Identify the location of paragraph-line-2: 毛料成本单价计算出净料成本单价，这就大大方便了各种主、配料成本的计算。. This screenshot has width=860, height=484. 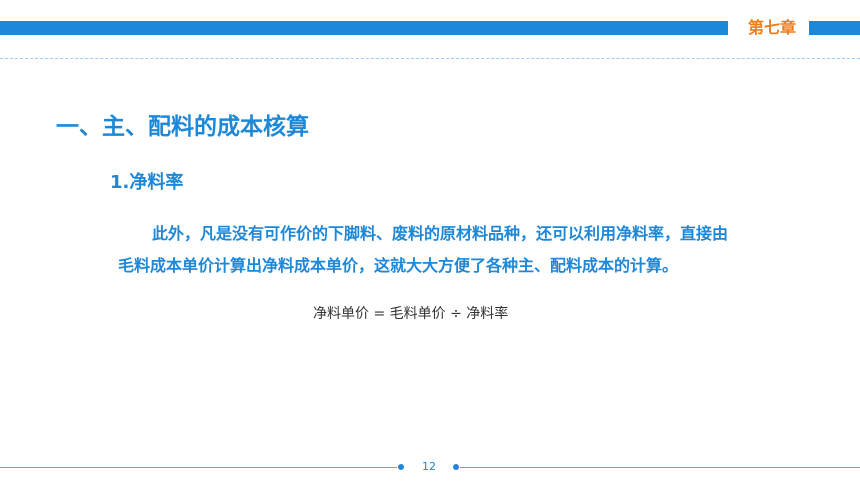
(398, 265).